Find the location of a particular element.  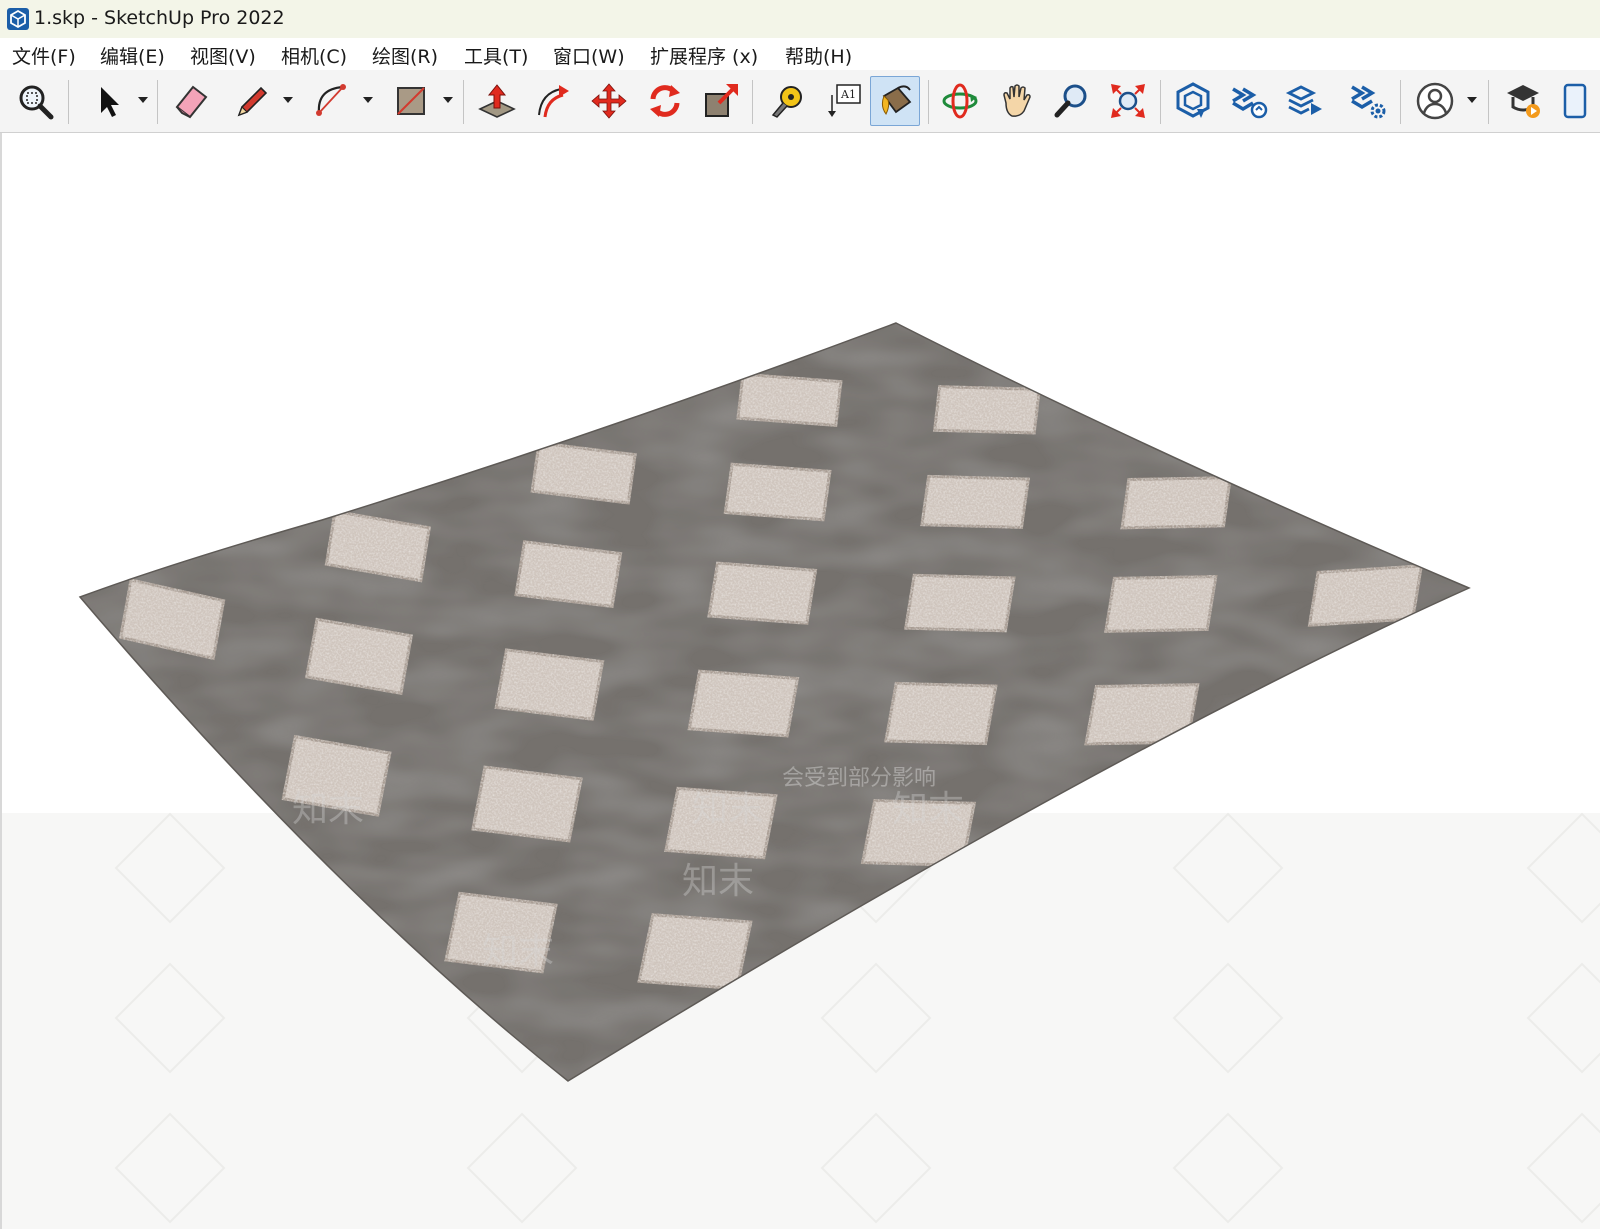

rectangle-icon is located at coordinates (411, 101).